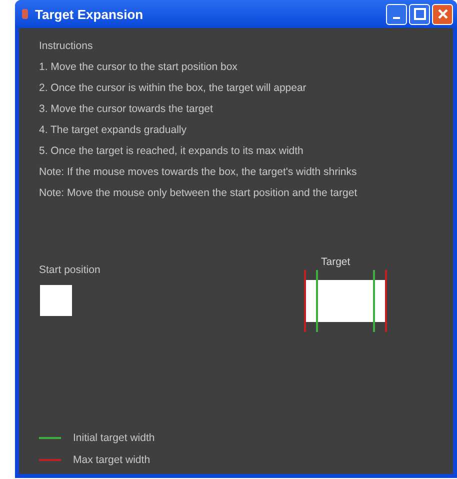 The width and height of the screenshot is (457, 479). What do you see at coordinates (126, 109) in the screenshot?
I see `instruction-text: 3. Move the cursor towards the target` at bounding box center [126, 109].